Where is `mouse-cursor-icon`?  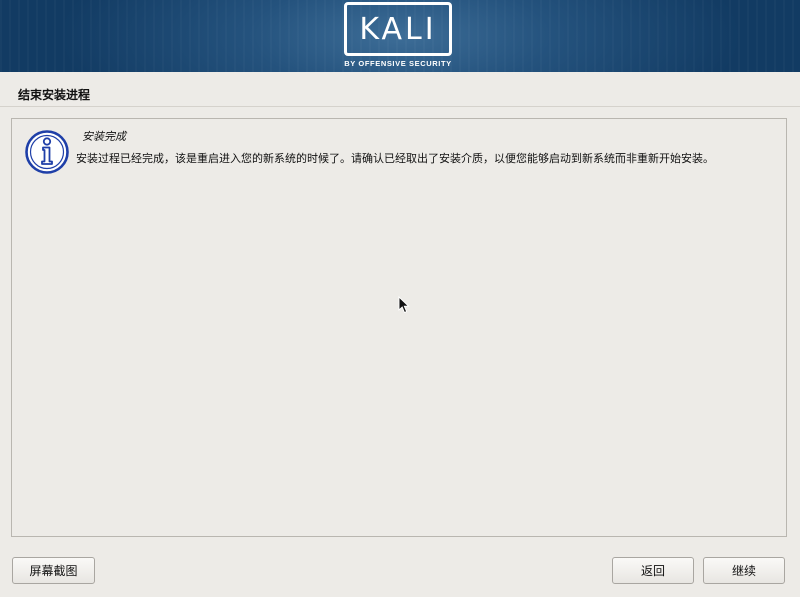
mouse-cursor-icon is located at coordinates (404, 305).